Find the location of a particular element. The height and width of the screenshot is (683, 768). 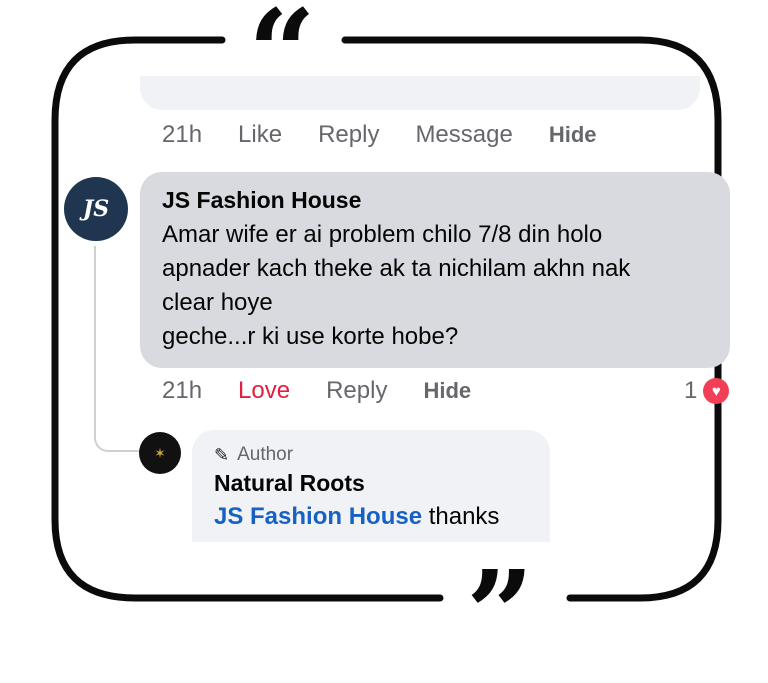

comment-line: geche...r ki use korte hobe? is located at coordinates (310, 336).